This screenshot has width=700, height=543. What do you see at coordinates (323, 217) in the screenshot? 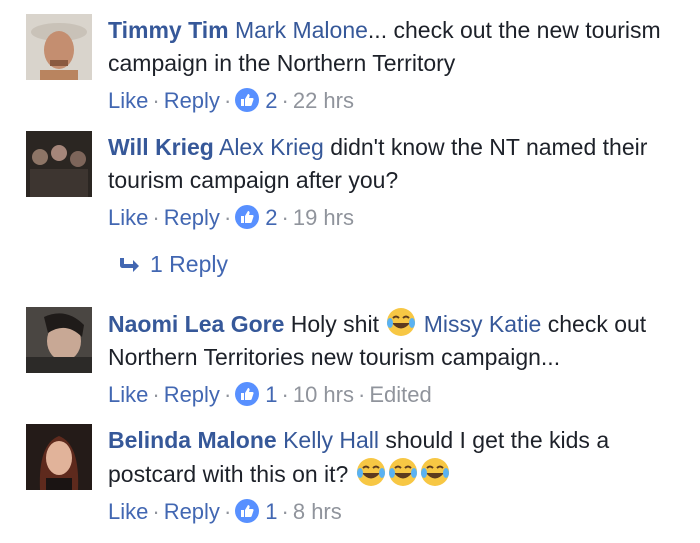
I see `comment-timestamp: 19 hrs` at bounding box center [323, 217].